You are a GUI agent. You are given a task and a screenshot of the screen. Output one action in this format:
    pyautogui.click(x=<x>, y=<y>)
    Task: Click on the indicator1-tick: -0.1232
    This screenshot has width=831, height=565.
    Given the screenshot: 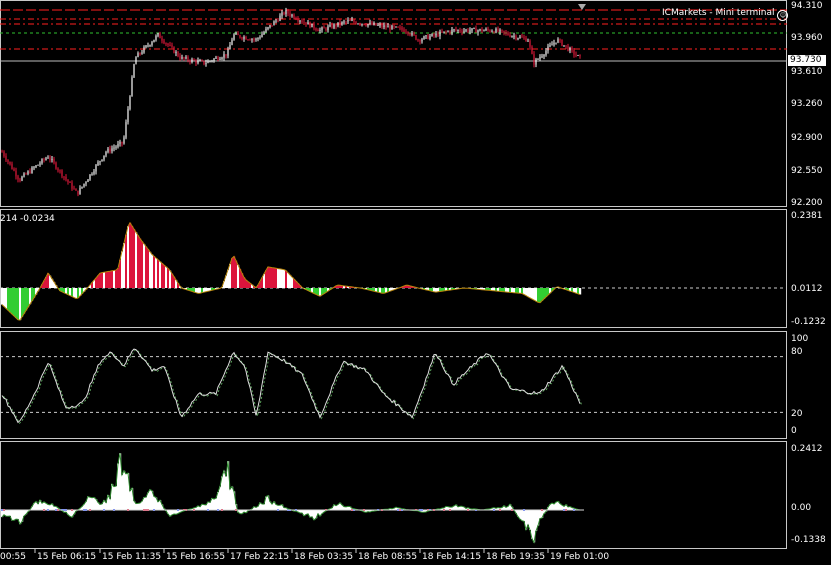 What is the action you would take?
    pyautogui.click(x=808, y=322)
    